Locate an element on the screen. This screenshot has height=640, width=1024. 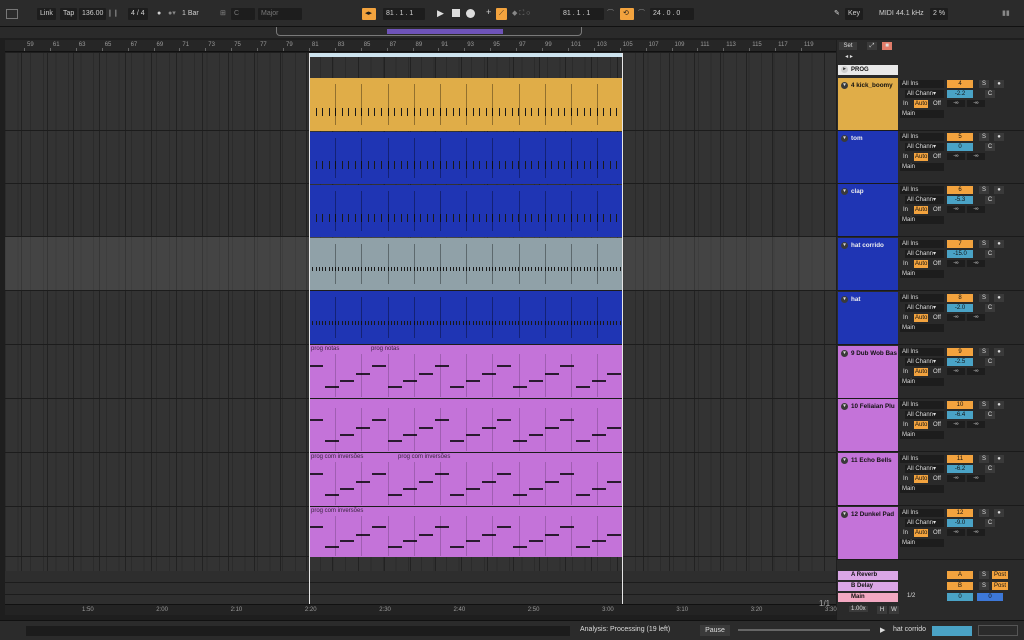
group-track-prog: ▸ PROG is located at coordinates (868, 70).